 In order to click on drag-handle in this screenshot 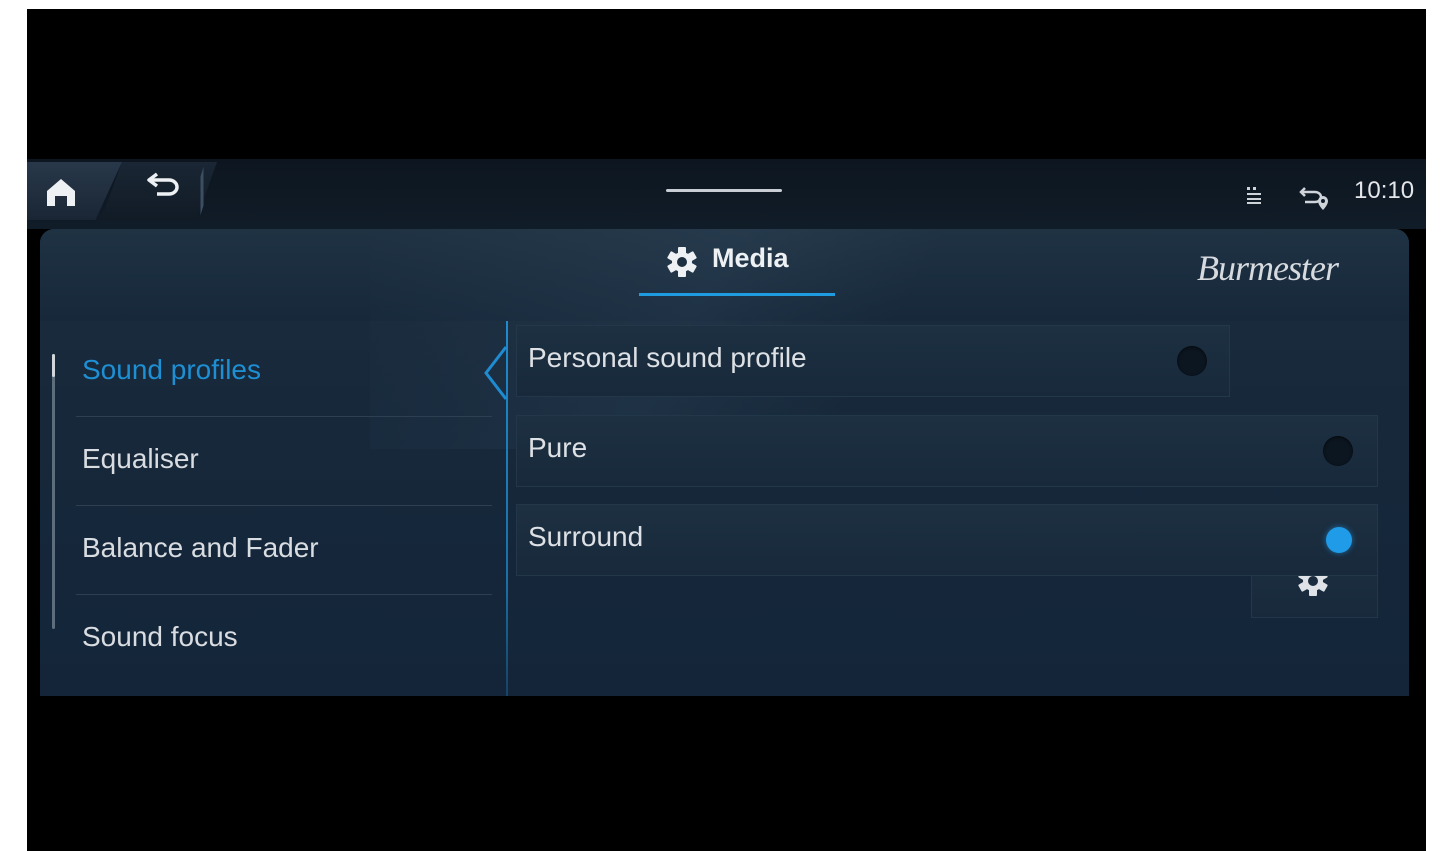, I will do `click(724, 190)`.